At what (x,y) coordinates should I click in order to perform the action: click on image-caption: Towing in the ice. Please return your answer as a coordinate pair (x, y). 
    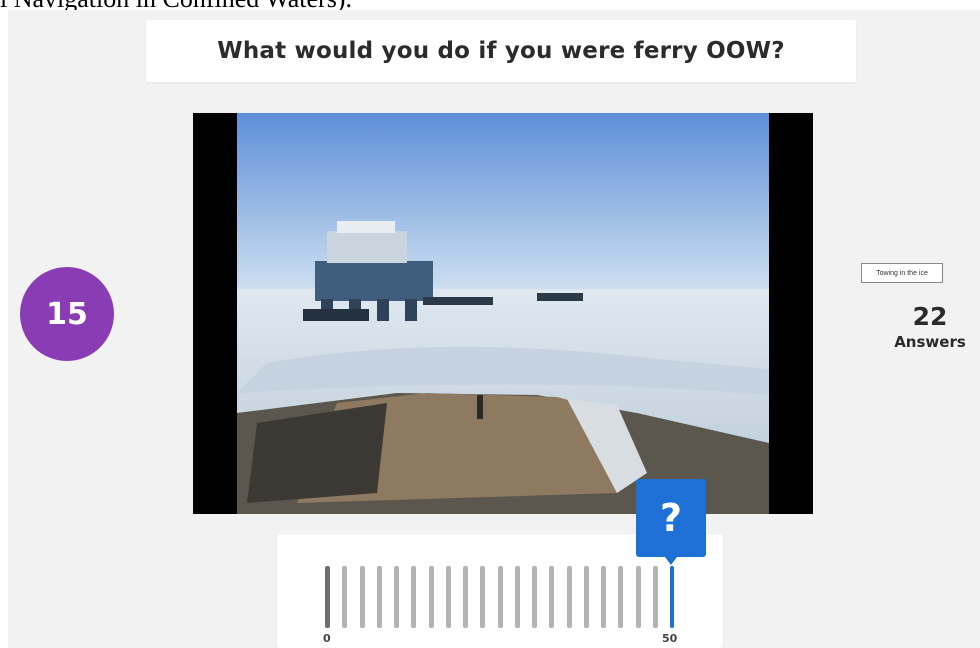
    Looking at the image, I should click on (902, 273).